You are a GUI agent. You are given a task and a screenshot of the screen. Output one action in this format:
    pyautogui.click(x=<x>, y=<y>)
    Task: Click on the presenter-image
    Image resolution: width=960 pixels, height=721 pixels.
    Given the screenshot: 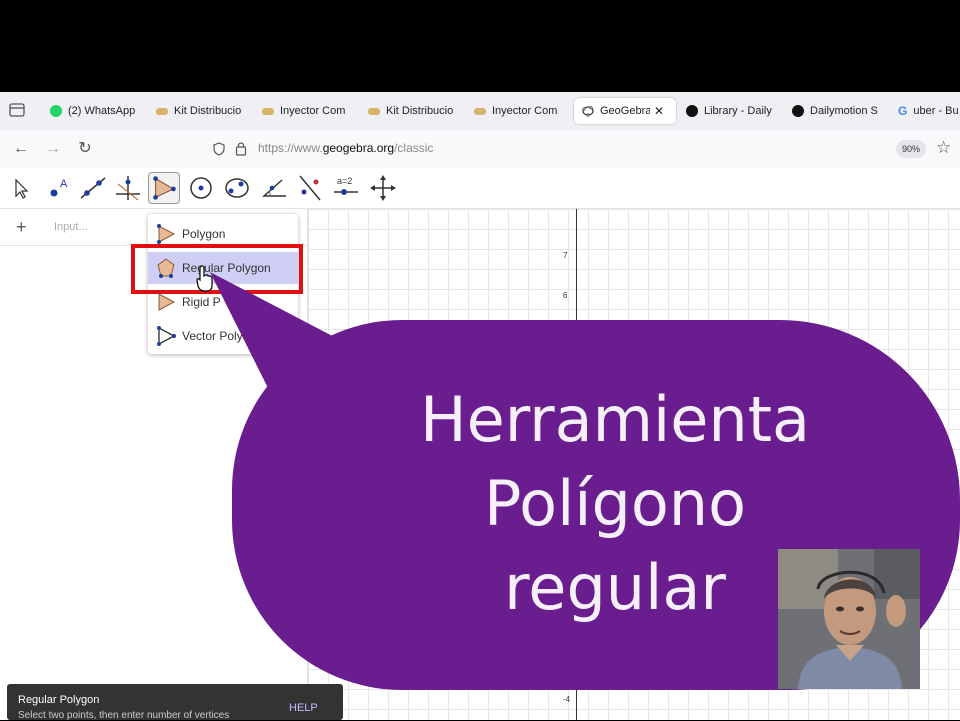 What is the action you would take?
    pyautogui.click(x=849, y=619)
    